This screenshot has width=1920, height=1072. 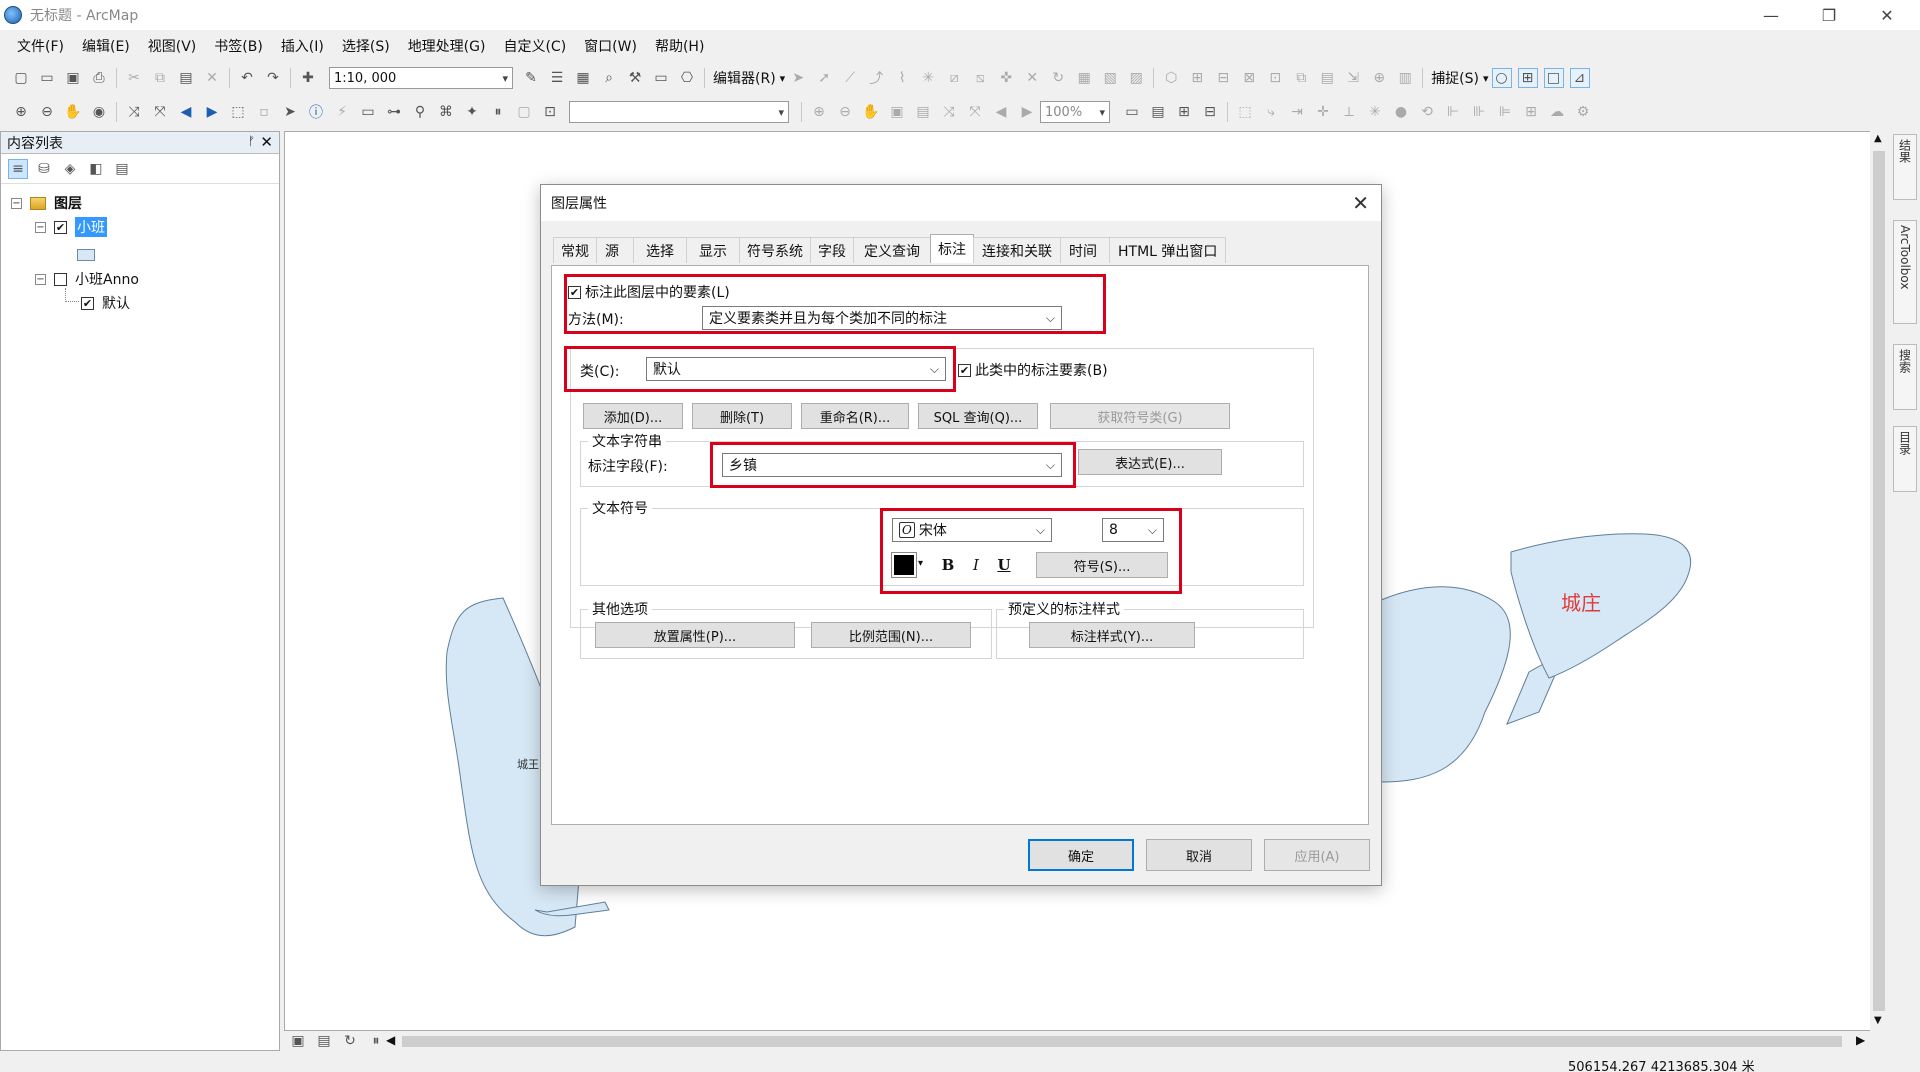 What do you see at coordinates (247, 78) in the screenshot?
I see `undo-icon: ↶` at bounding box center [247, 78].